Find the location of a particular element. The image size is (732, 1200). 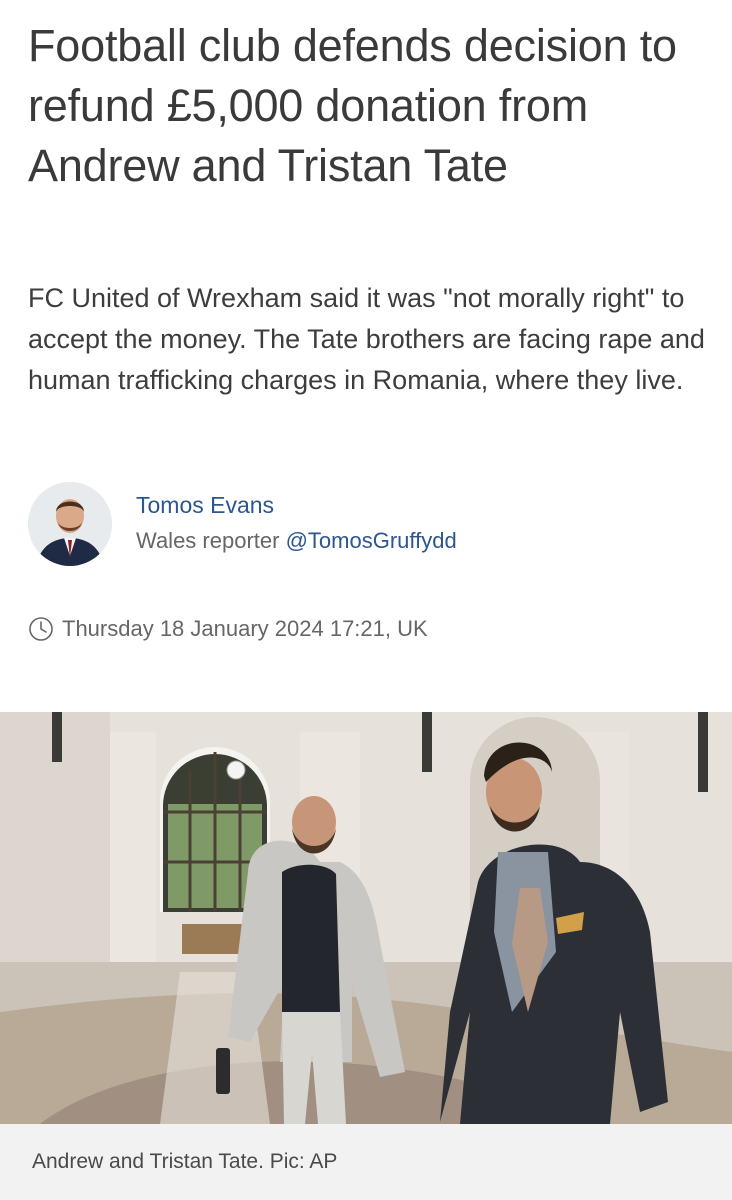

publish-datetime: Thursday 18 January 2024 17:21, UK is located at coordinates (245, 628).